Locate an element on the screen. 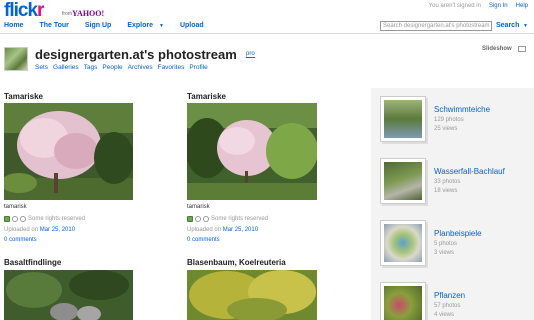  set-view-count: 4 views is located at coordinates (444, 315).